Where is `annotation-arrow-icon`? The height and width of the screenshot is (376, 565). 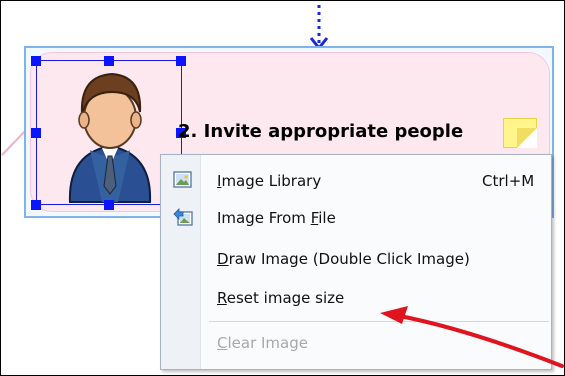
annotation-arrow-icon is located at coordinates (472, 337).